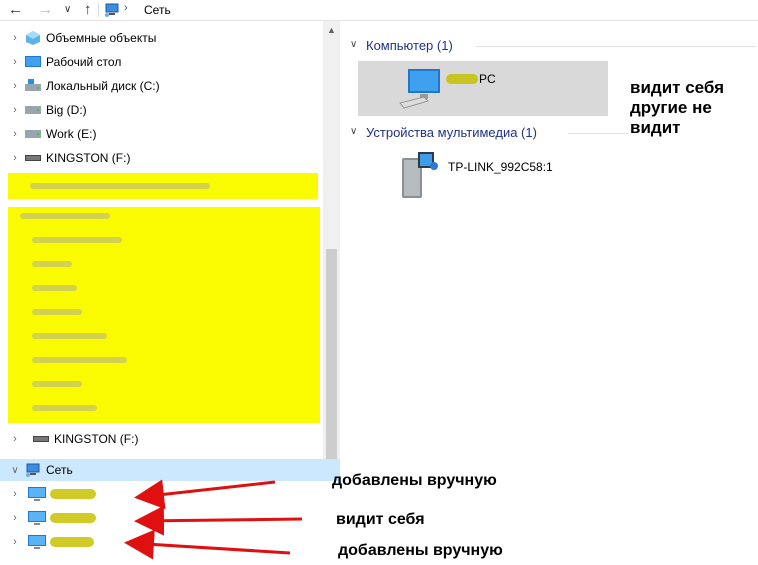 This screenshot has width=758, height=565. I want to click on group-header-computer: Компьютер (1), so click(409, 45).